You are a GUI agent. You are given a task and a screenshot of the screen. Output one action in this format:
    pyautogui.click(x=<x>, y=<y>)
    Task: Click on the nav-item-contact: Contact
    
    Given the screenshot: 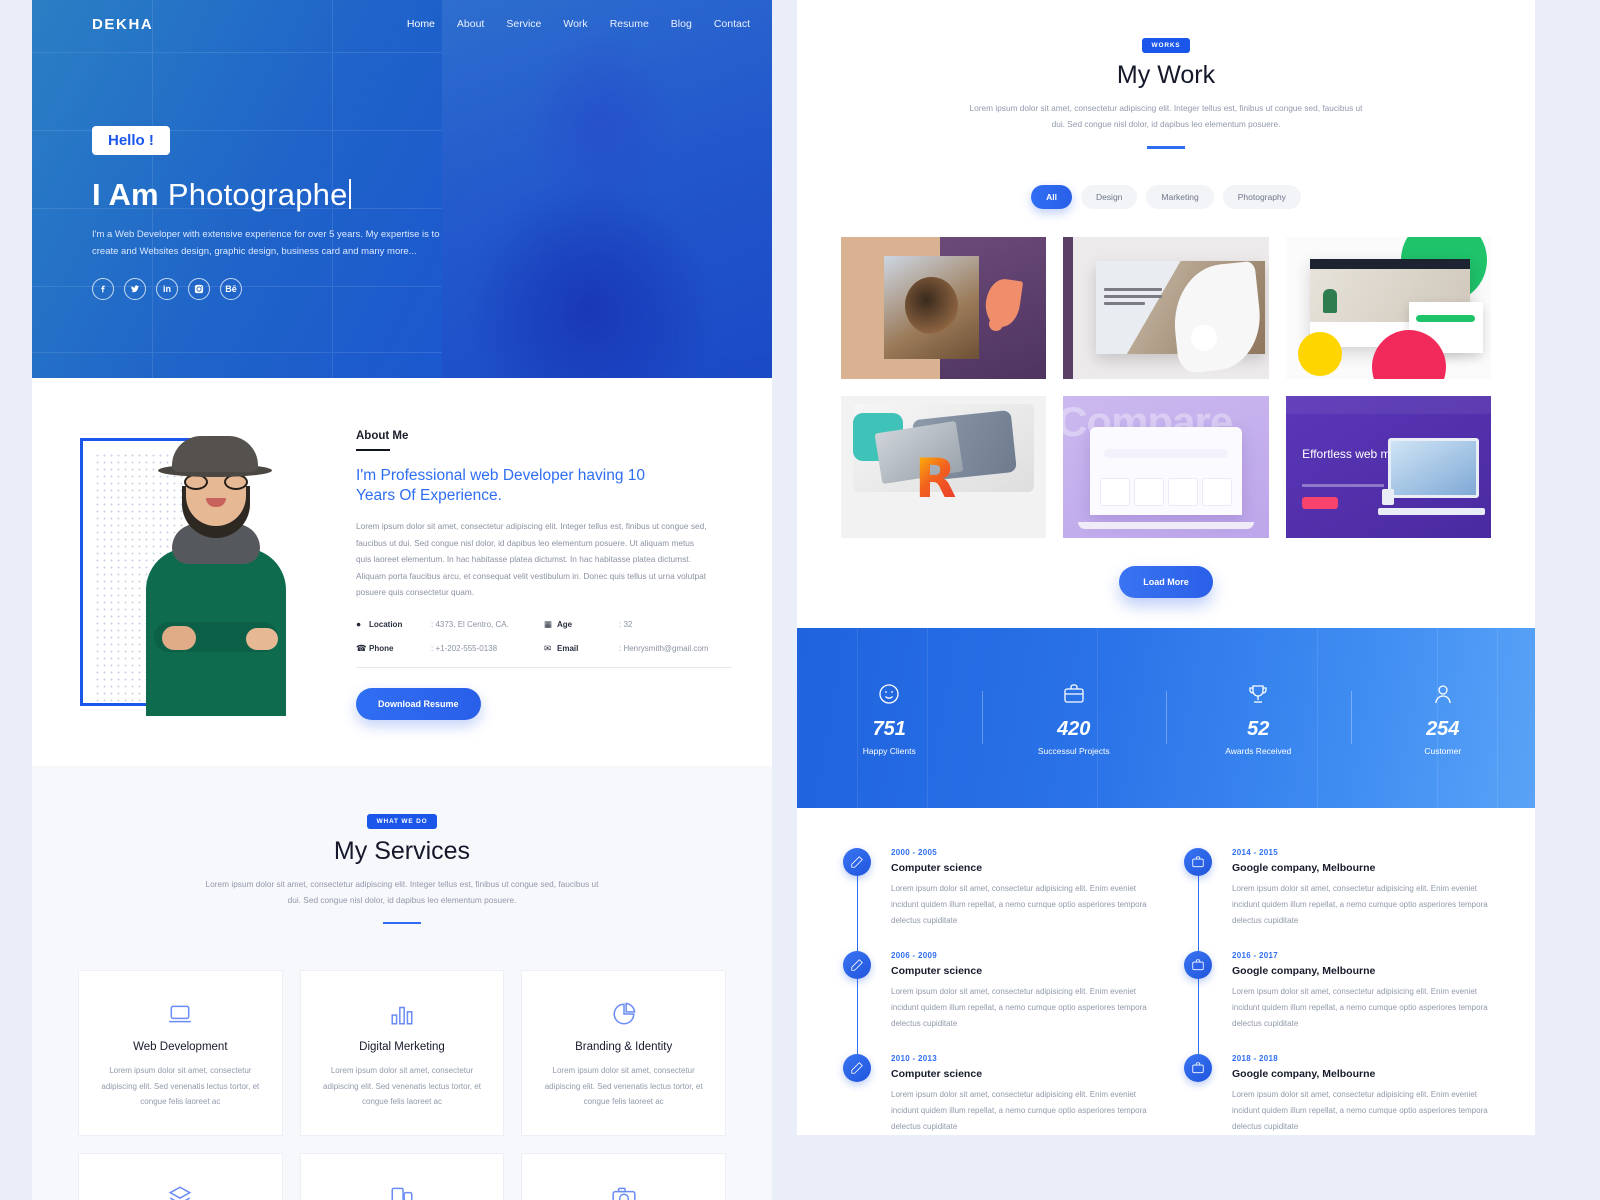 What is the action you would take?
    pyautogui.click(x=732, y=24)
    